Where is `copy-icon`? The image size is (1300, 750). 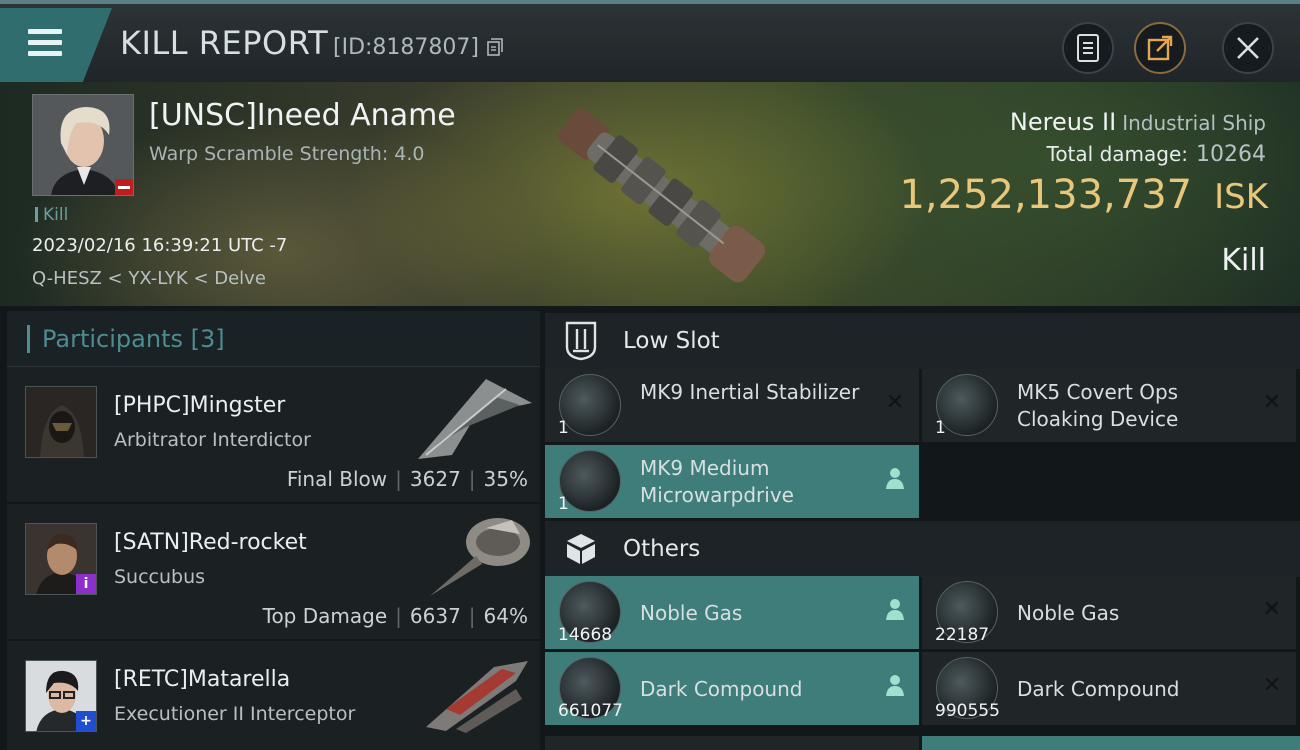
copy-icon is located at coordinates (495, 47).